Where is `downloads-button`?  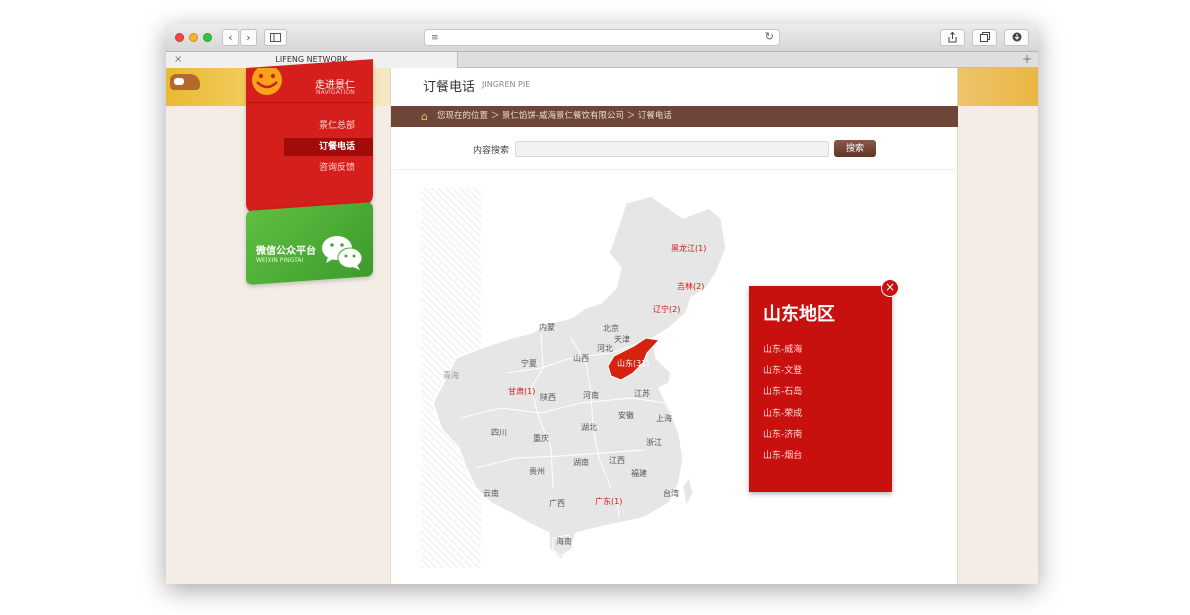 downloads-button is located at coordinates (1016, 37).